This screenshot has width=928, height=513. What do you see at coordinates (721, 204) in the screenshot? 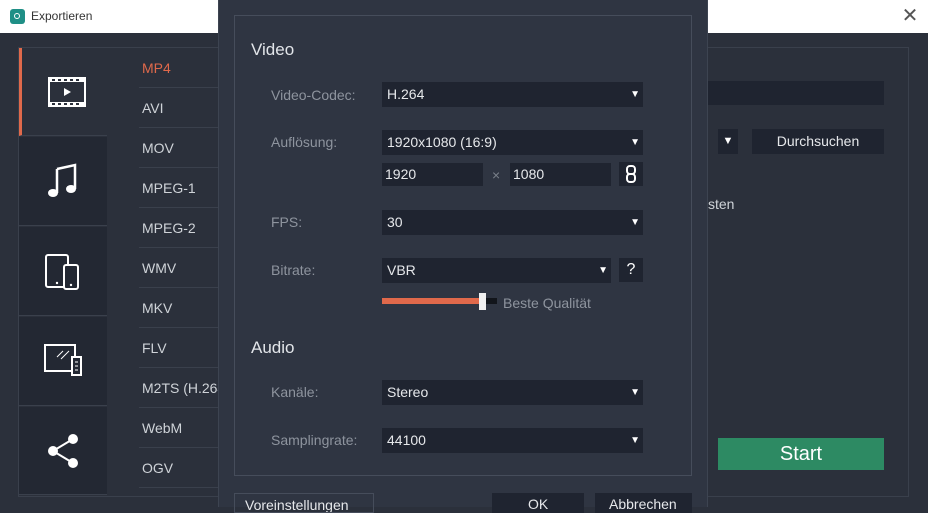
I see `option-label-partial: sten` at bounding box center [721, 204].